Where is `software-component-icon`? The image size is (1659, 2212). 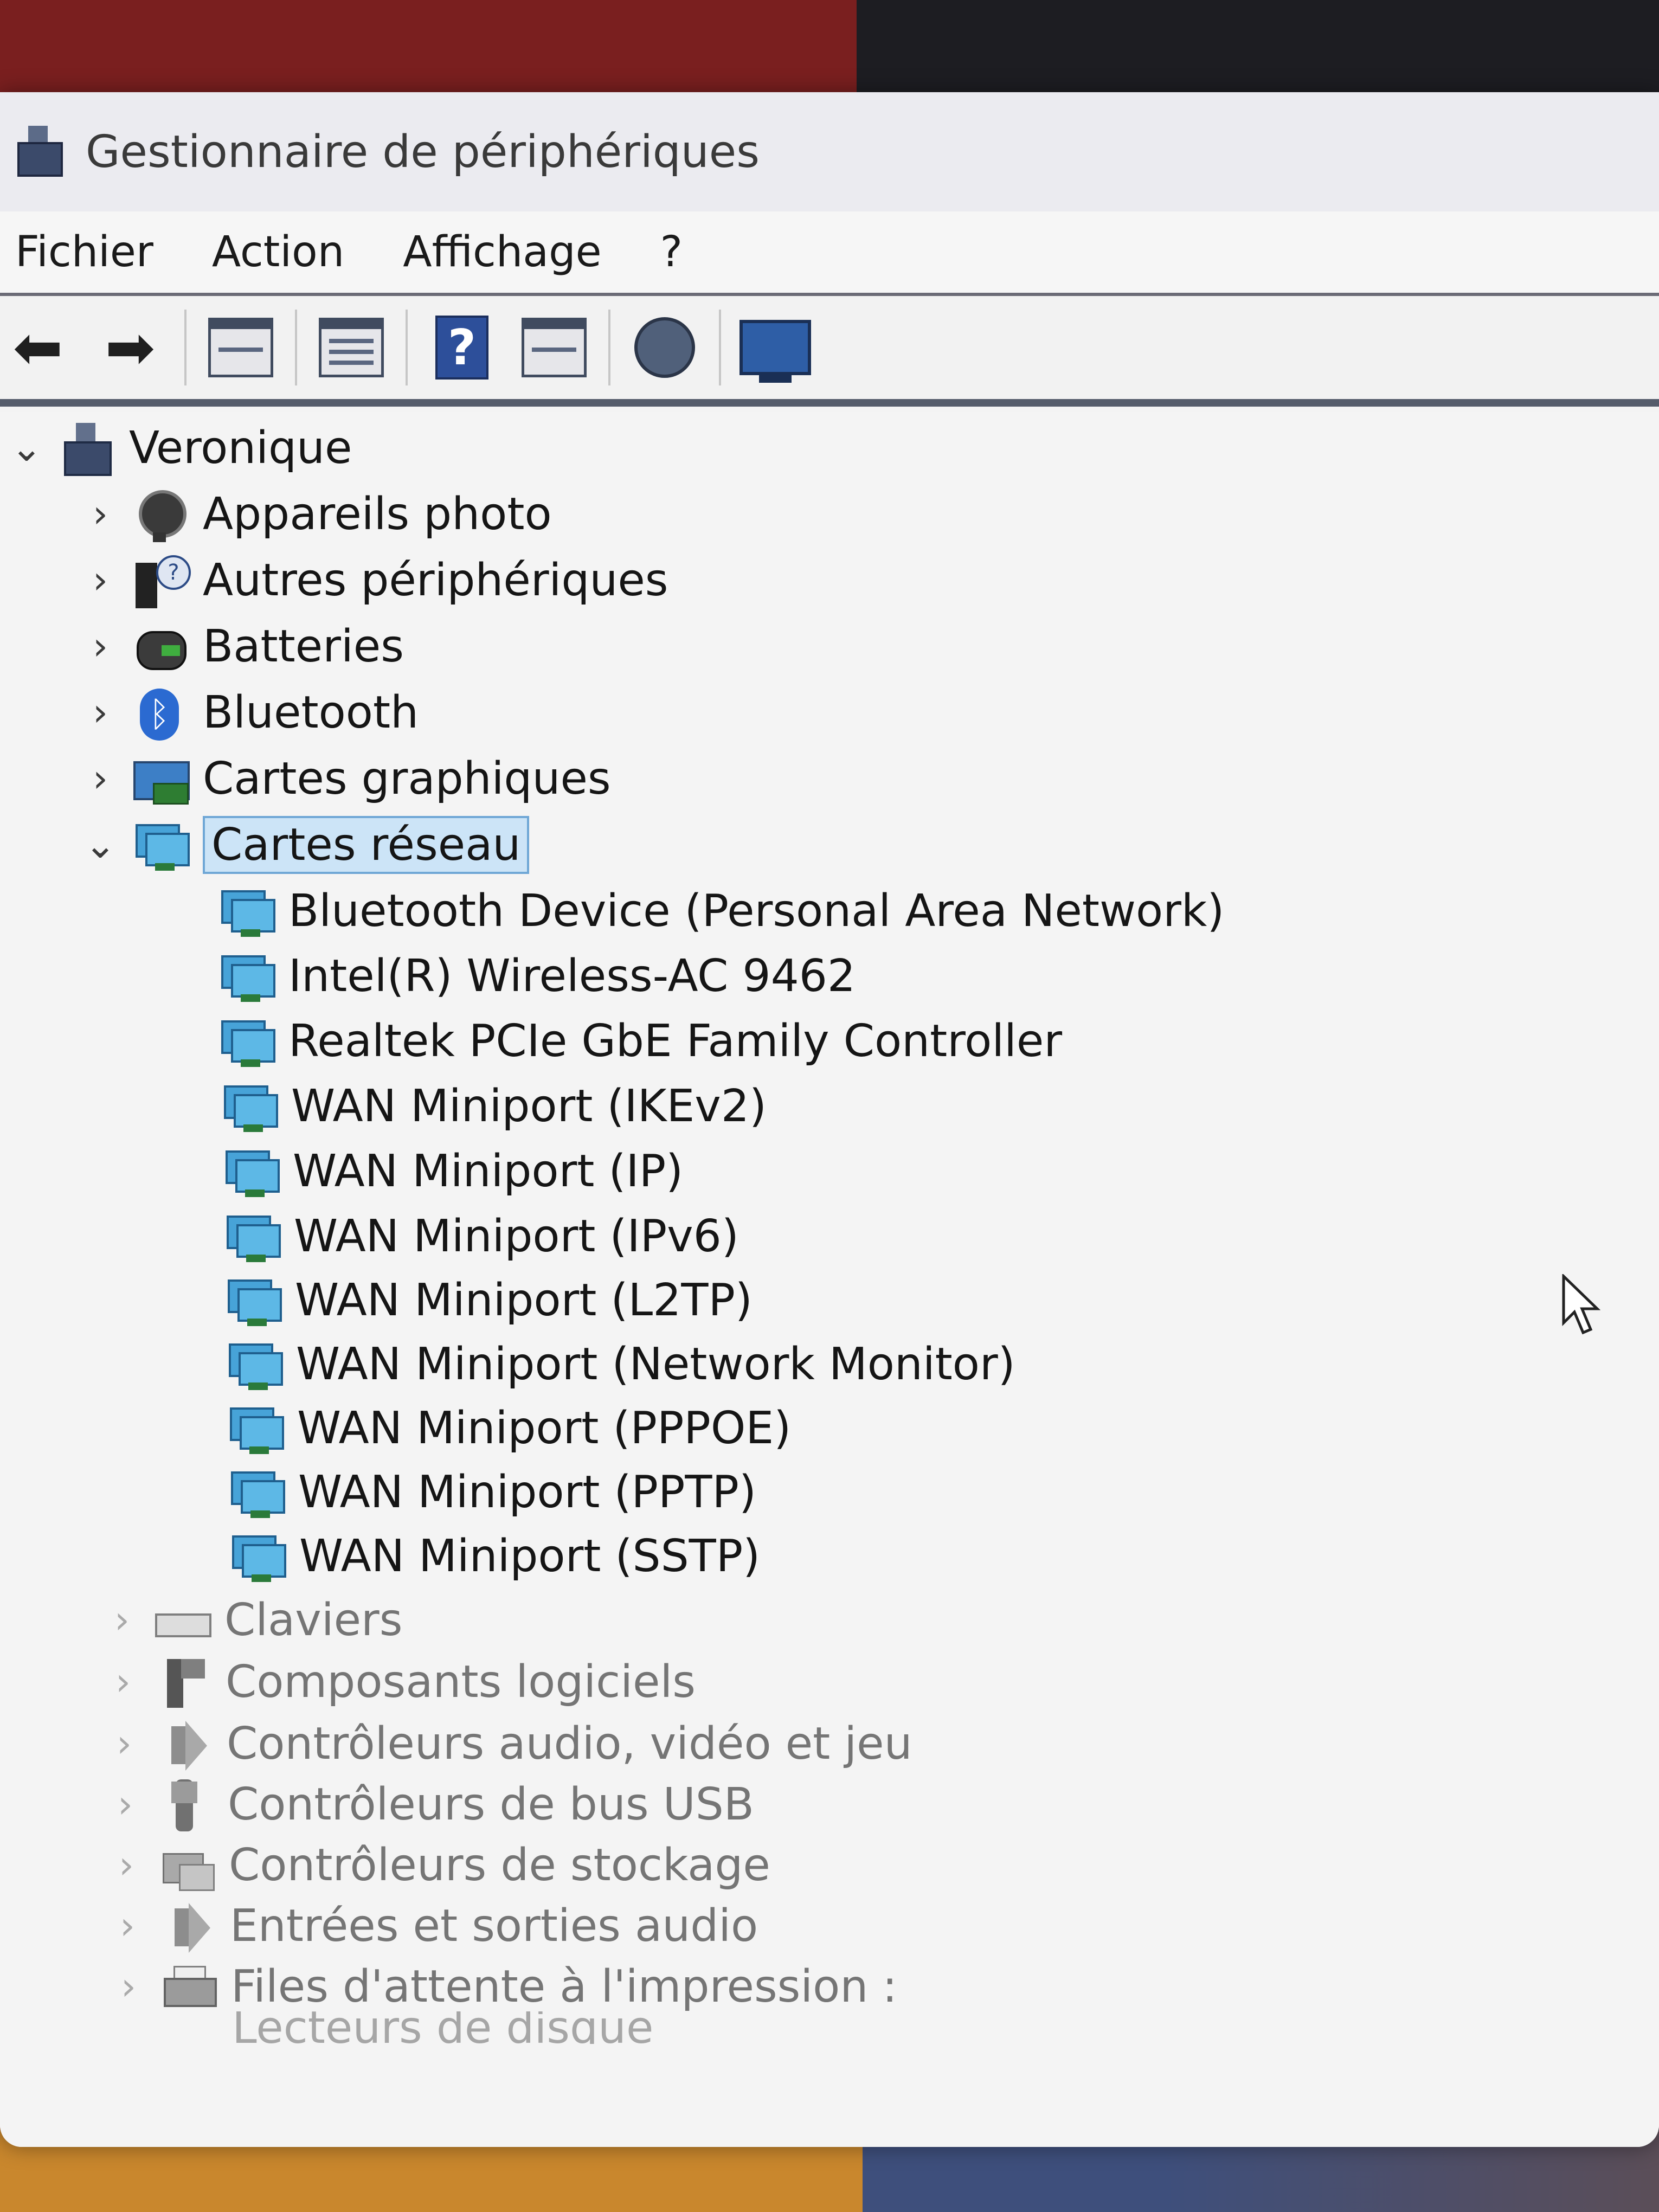 software-component-icon is located at coordinates (182, 1682).